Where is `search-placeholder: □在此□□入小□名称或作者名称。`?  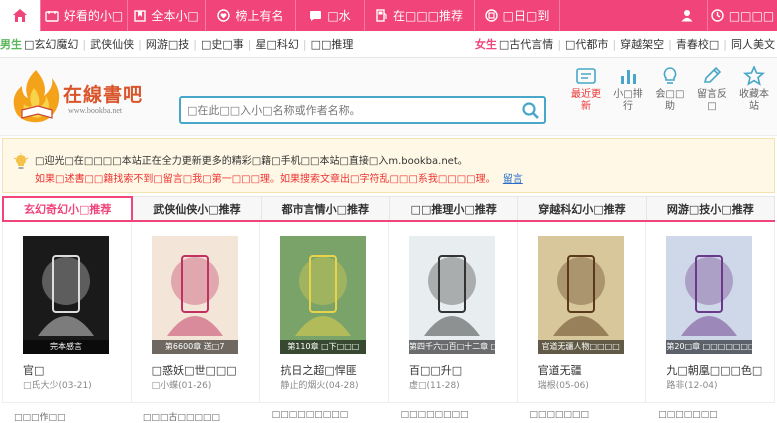
search-placeholder: □在此□□入小□名称或作者名称。 is located at coordinates (274, 110).